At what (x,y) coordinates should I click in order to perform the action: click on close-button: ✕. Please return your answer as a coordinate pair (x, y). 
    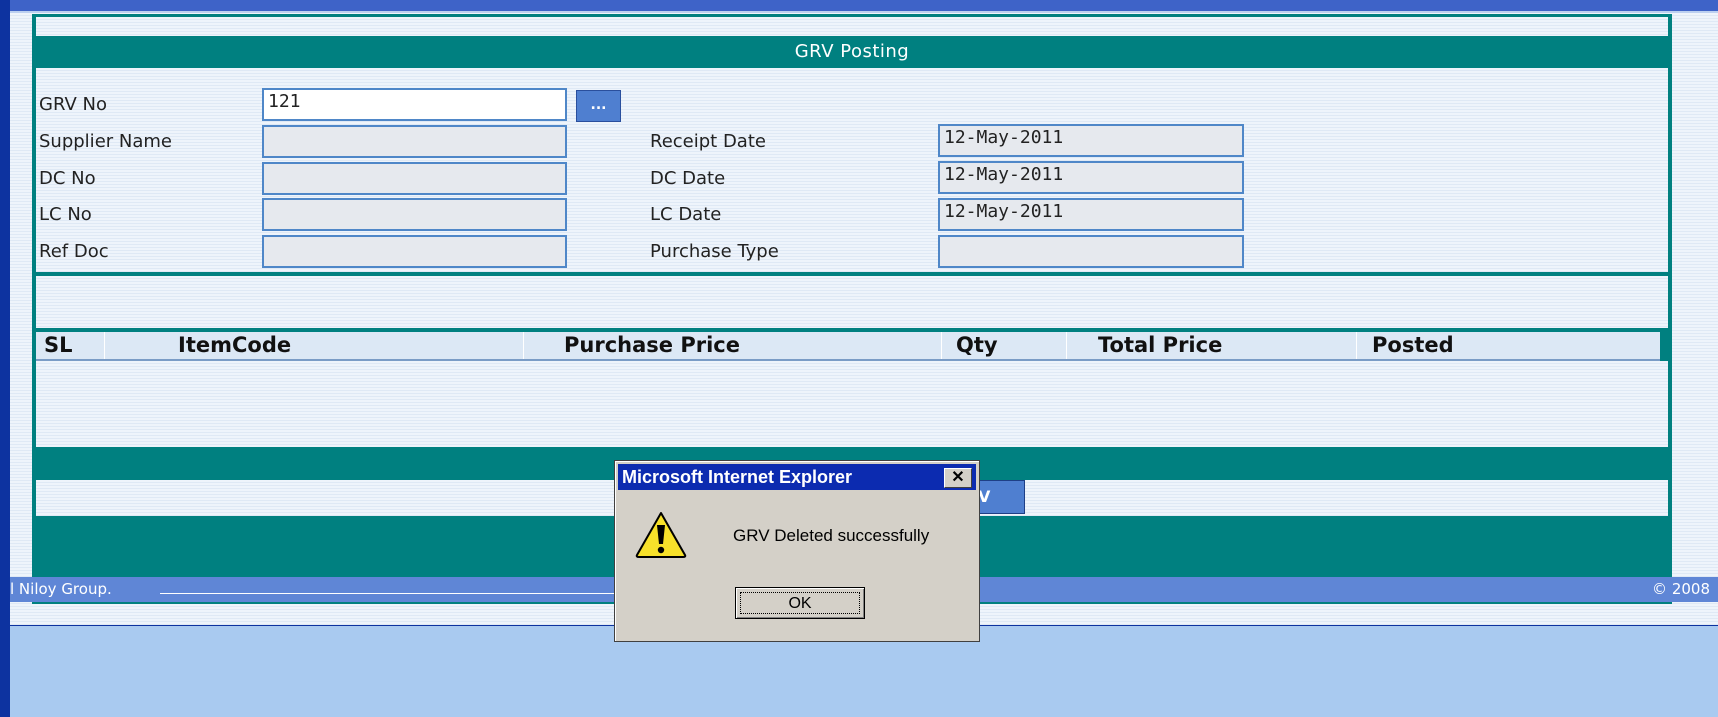
    Looking at the image, I should click on (958, 478).